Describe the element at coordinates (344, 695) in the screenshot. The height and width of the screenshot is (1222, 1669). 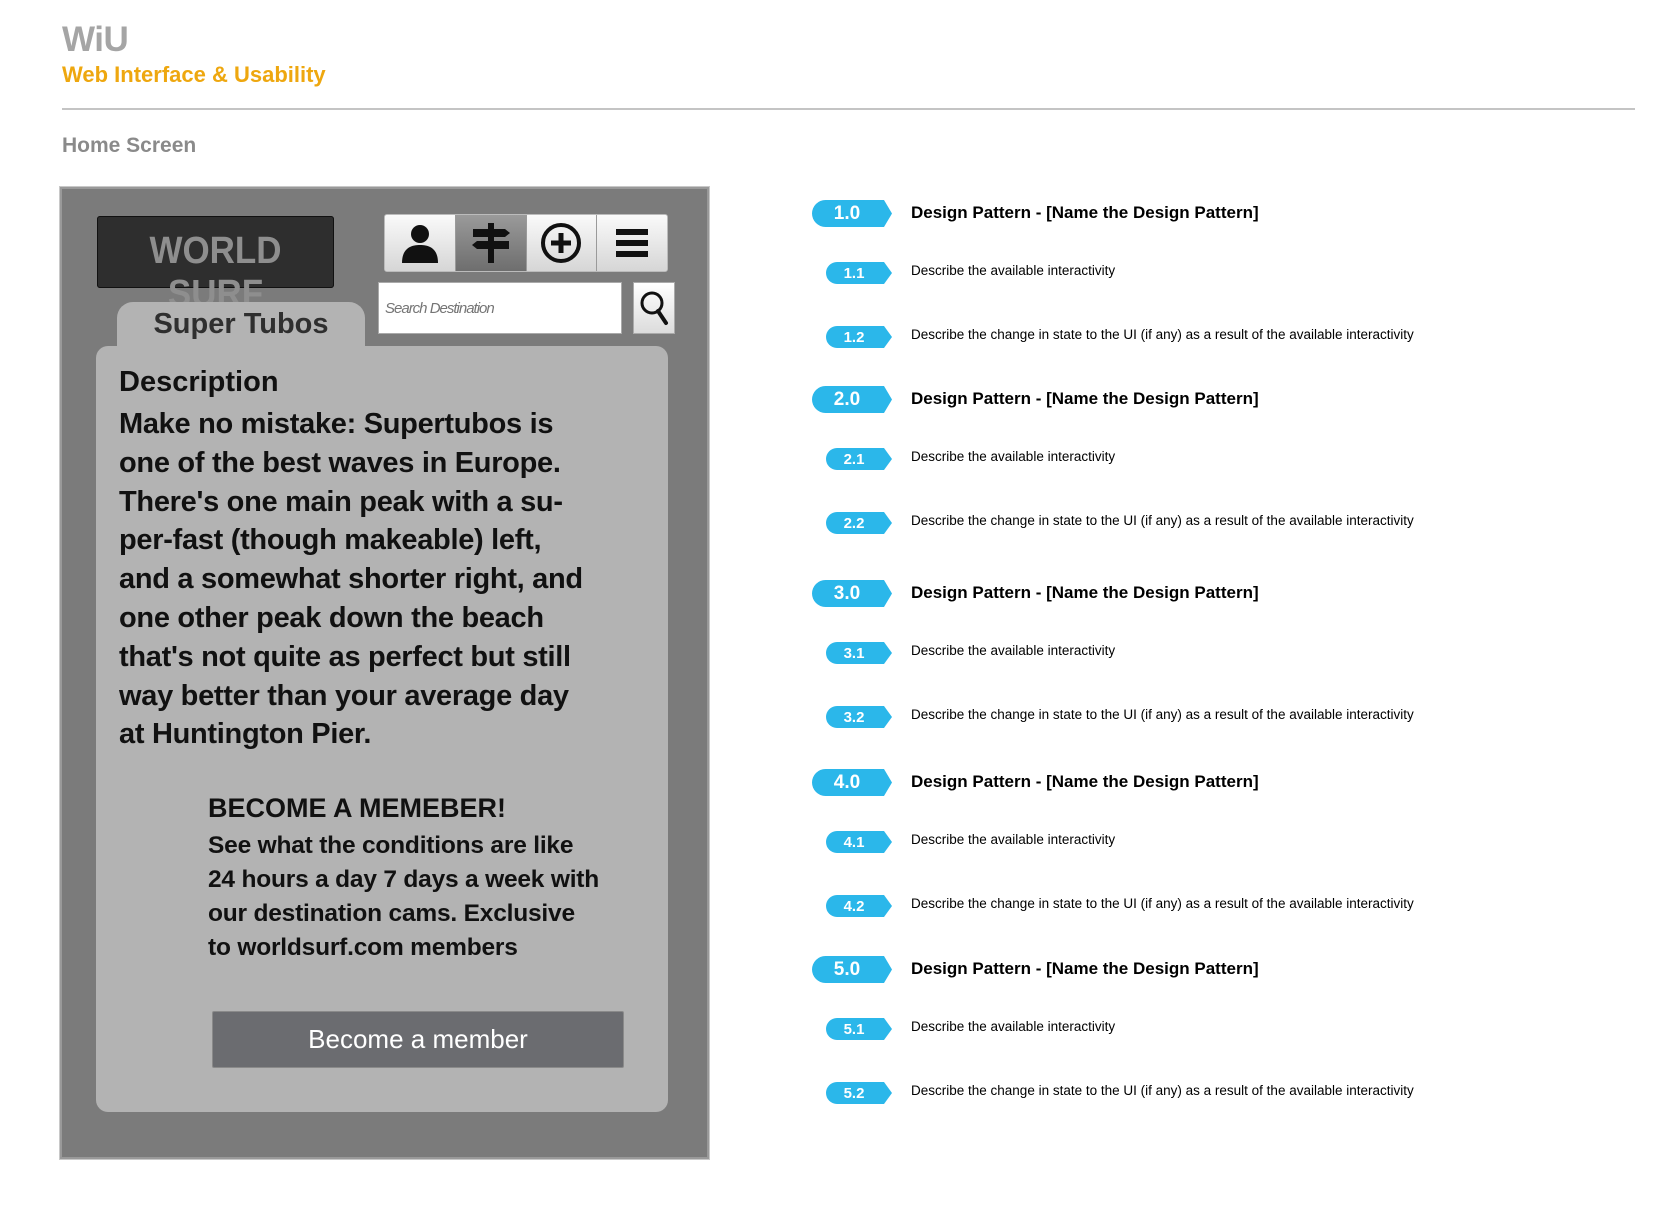
I see `description-line: way better than your average day` at that location.